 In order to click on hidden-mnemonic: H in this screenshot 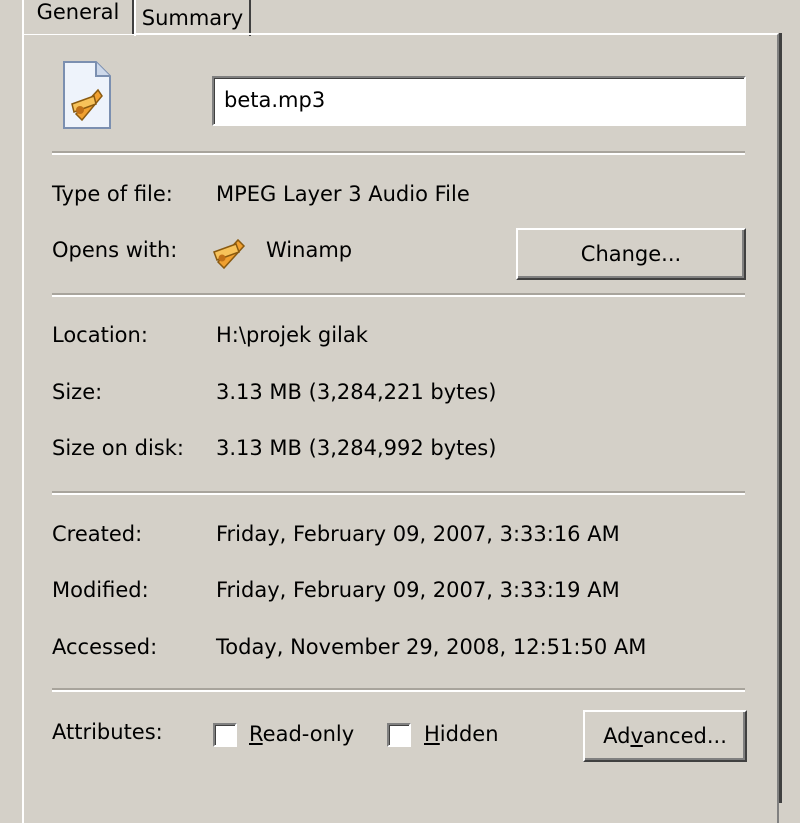, I will do `click(432, 734)`.